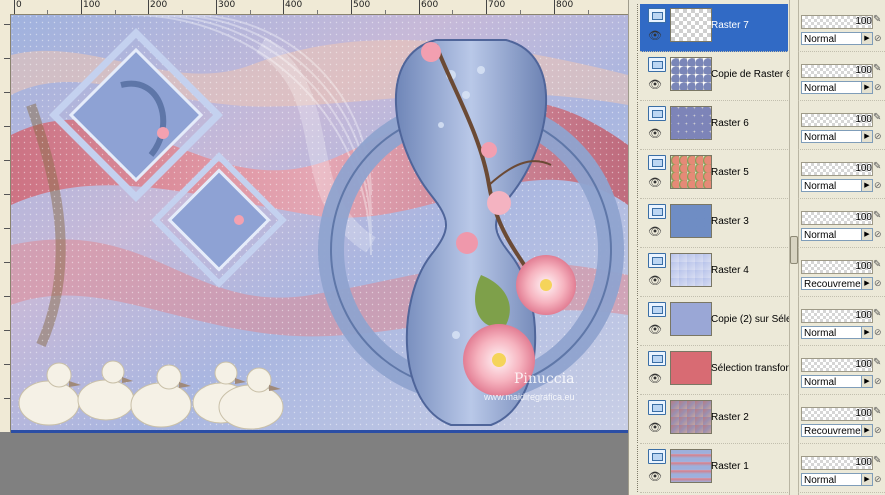 The width and height of the screenshot is (885, 495). I want to click on layer-name: Raster 1, so click(750, 466).